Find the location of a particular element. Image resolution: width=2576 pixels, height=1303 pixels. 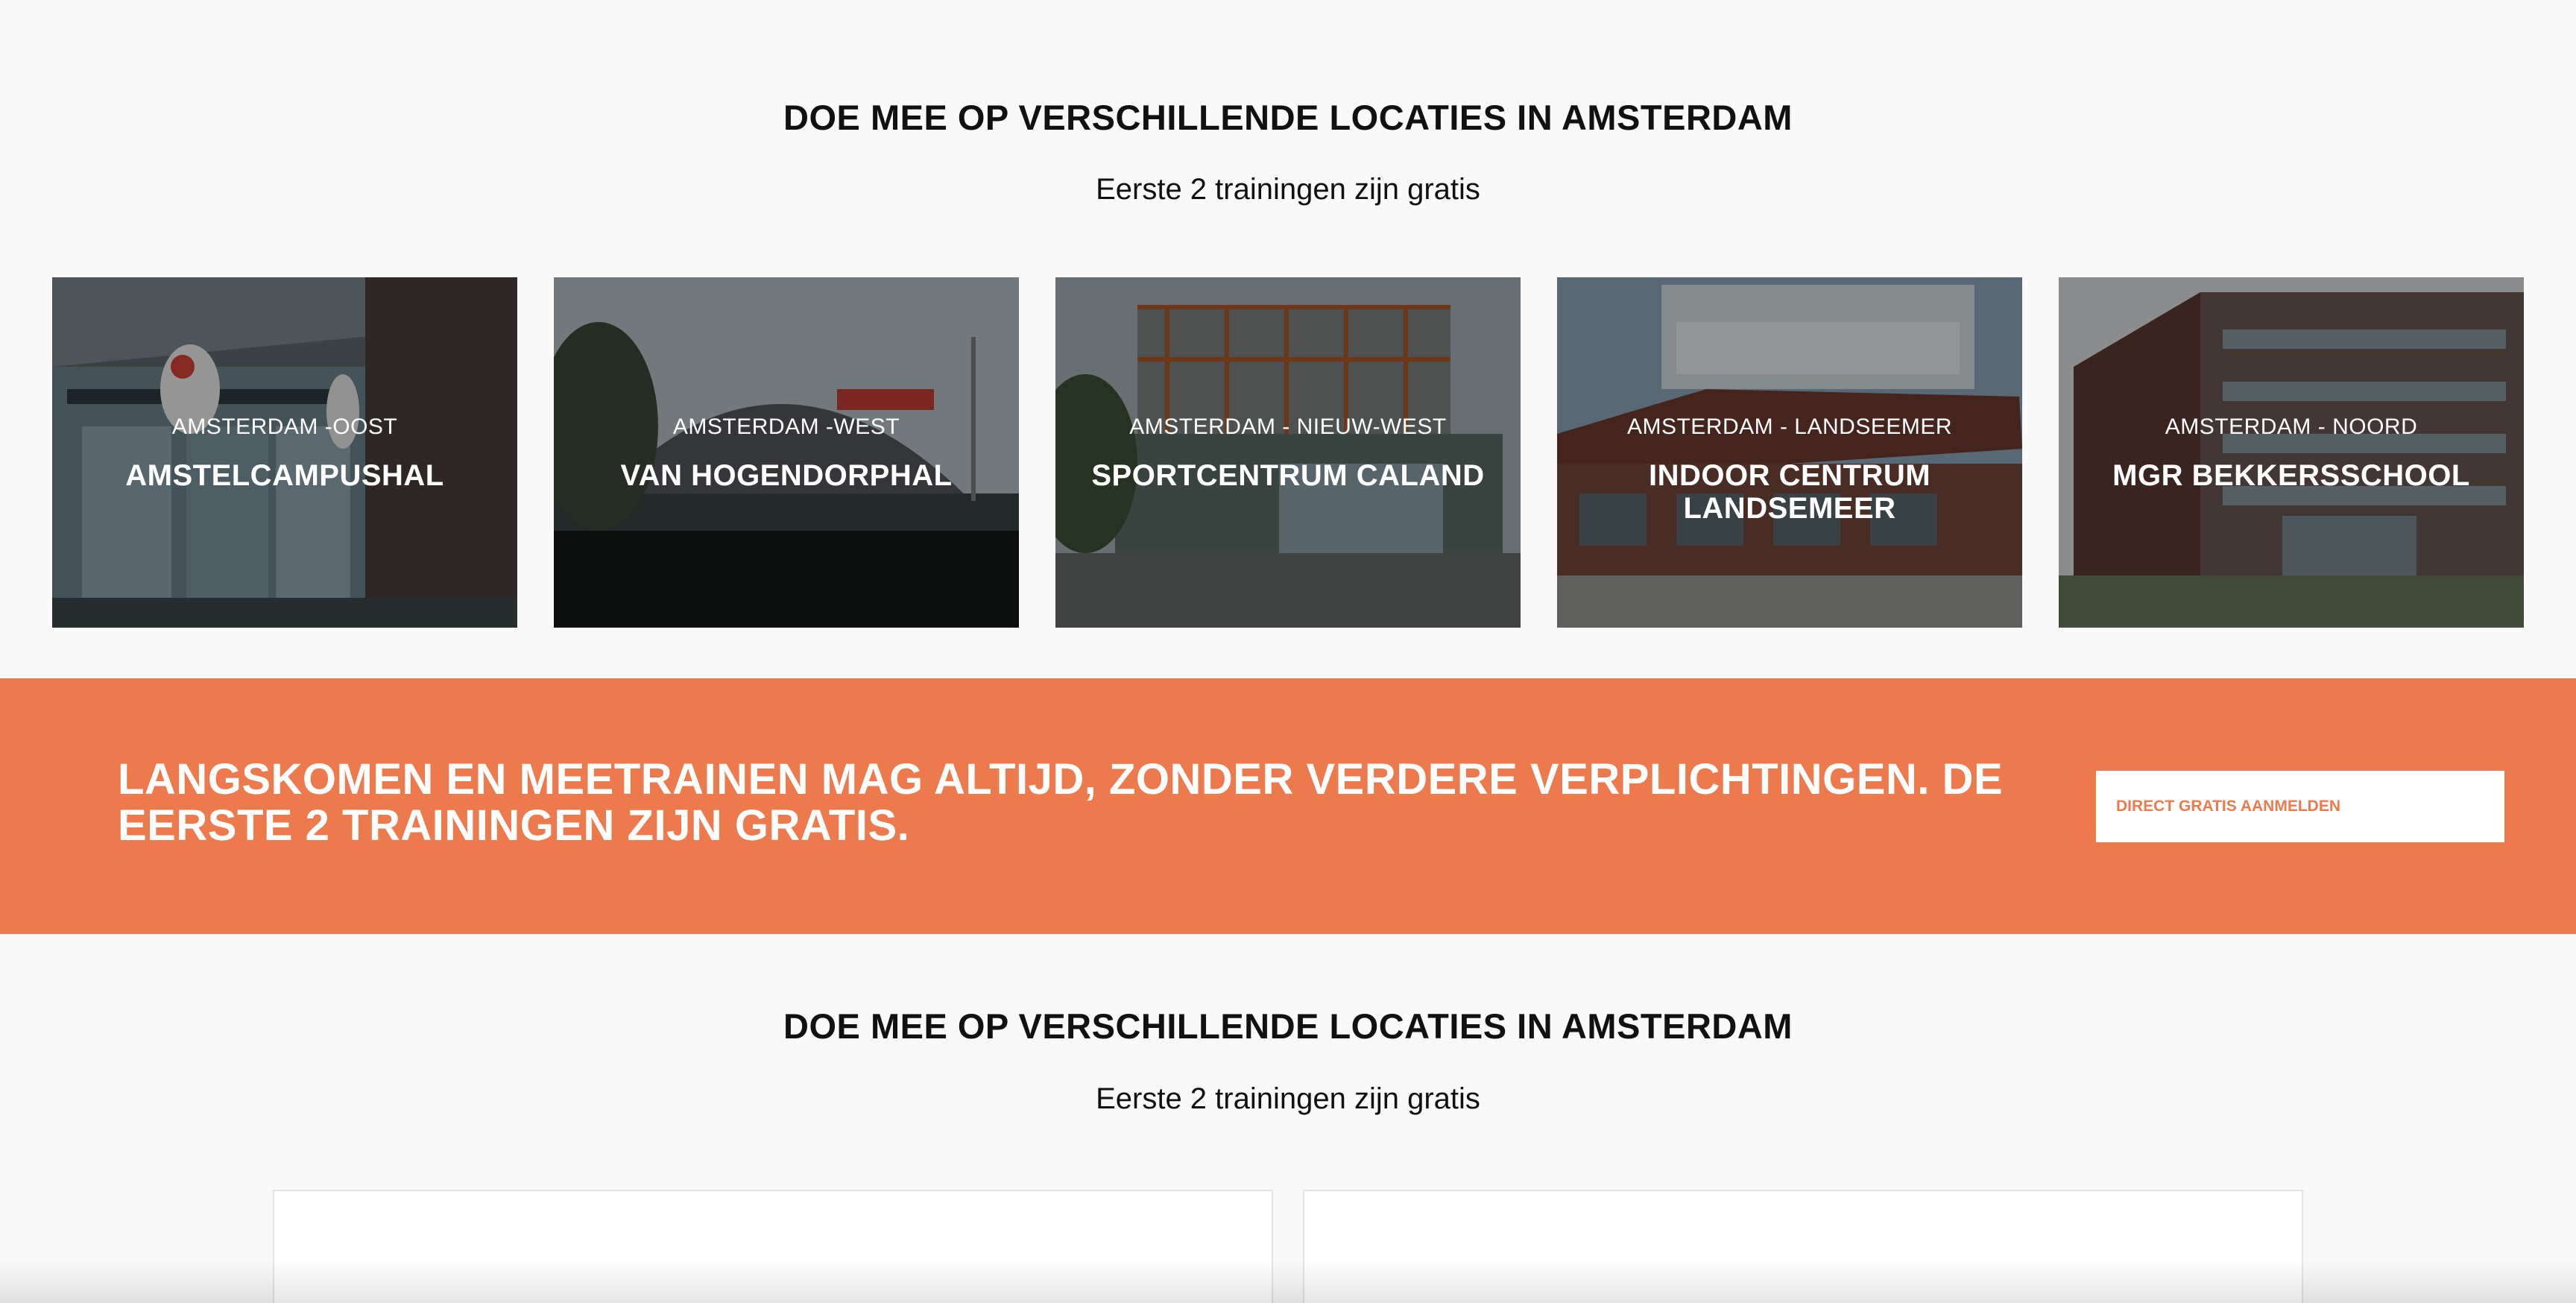

location-card-mgr-bekkersschool: AMSTERDAM - NOORD MGR BEKKERSSCHOOL is located at coordinates (2291, 452).